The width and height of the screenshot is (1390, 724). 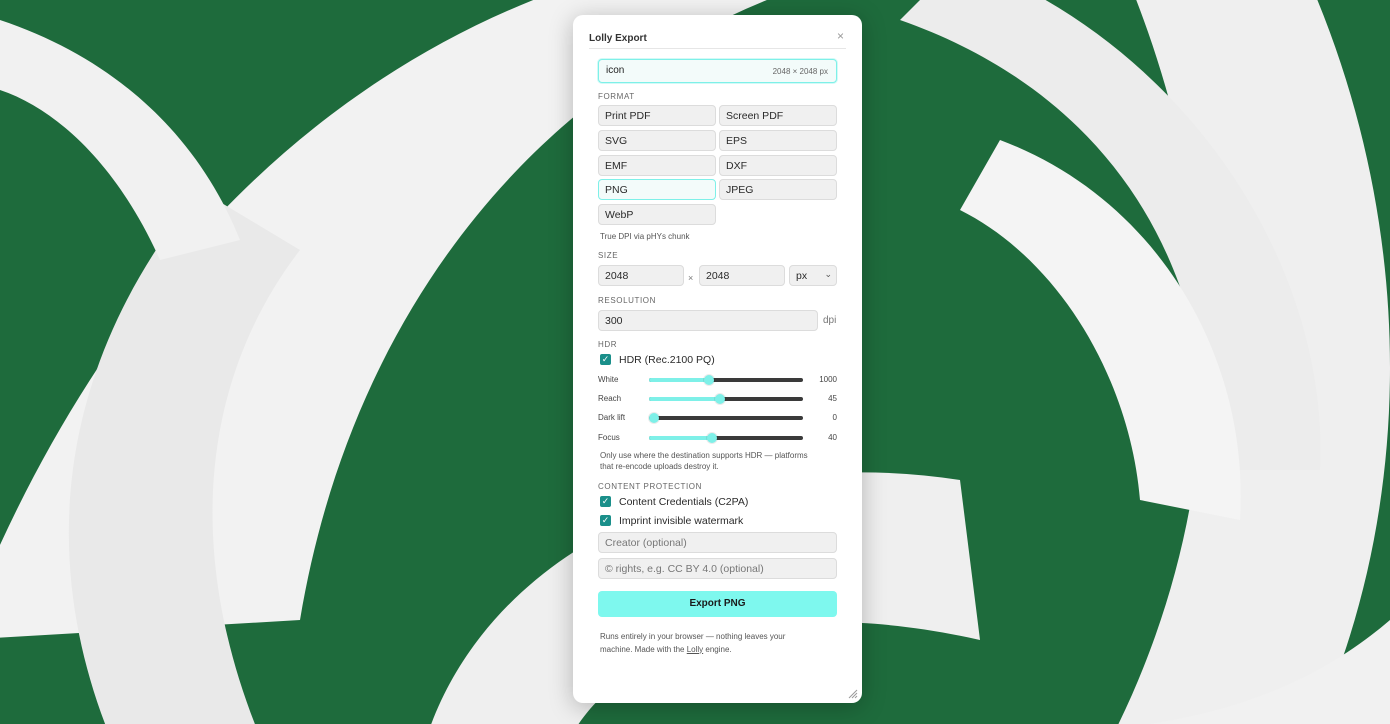 I want to click on slider-dark-lift: Dark lift 0, so click(x=717, y=418).